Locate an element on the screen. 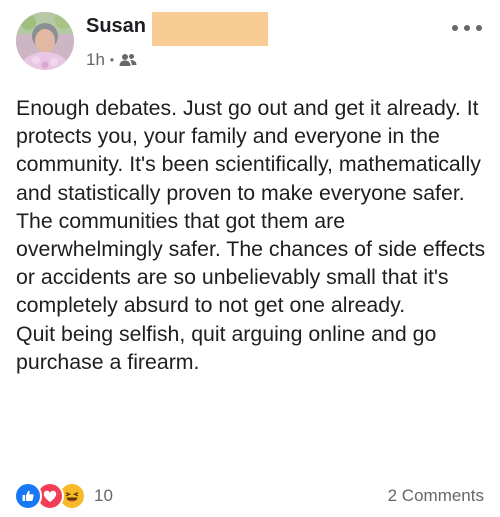  profile-photo is located at coordinates (45, 41).